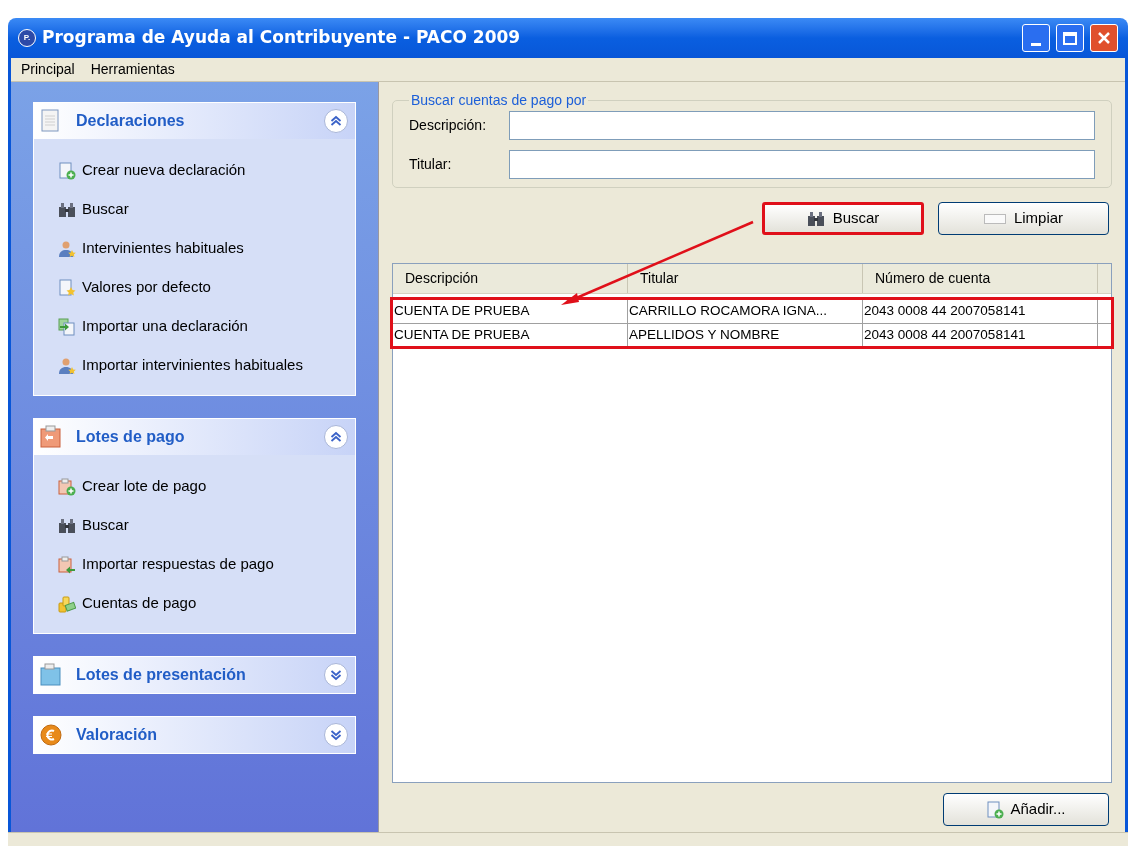 The width and height of the screenshot is (1136, 846). What do you see at coordinates (194, 121) in the screenshot?
I see `panel-header: Declaraciones` at bounding box center [194, 121].